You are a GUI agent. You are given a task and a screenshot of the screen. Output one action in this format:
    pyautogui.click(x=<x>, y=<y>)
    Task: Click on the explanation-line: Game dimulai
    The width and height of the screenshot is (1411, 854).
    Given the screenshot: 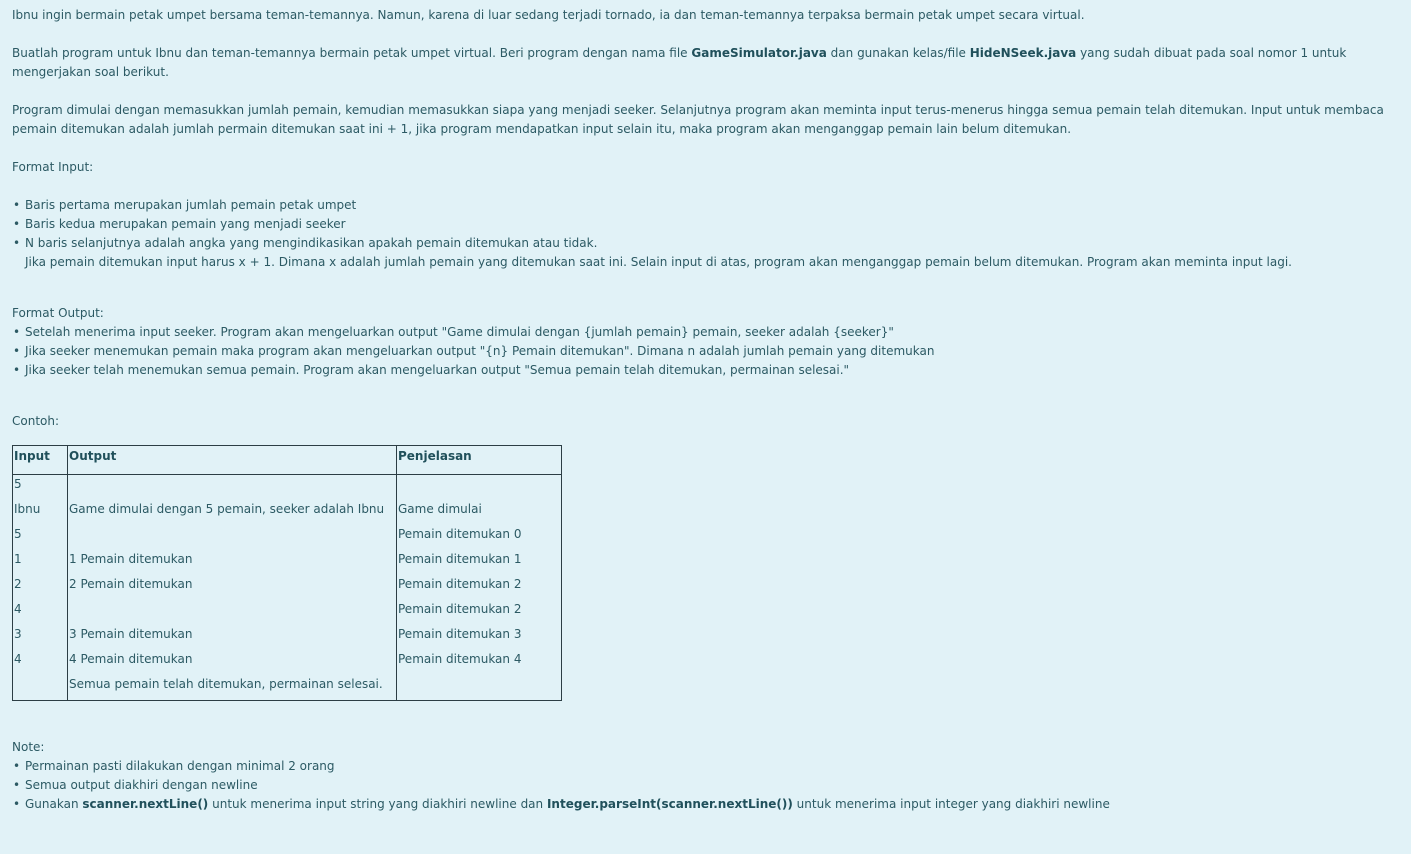 What is the action you would take?
    pyautogui.click(x=440, y=509)
    